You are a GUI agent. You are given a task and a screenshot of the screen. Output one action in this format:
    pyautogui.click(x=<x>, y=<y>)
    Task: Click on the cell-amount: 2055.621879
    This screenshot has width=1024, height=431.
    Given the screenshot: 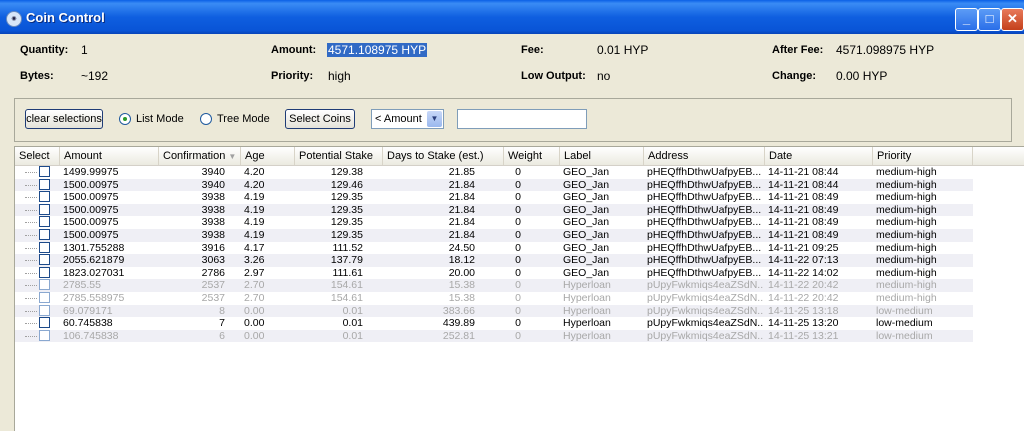 What is the action you would take?
    pyautogui.click(x=94, y=260)
    